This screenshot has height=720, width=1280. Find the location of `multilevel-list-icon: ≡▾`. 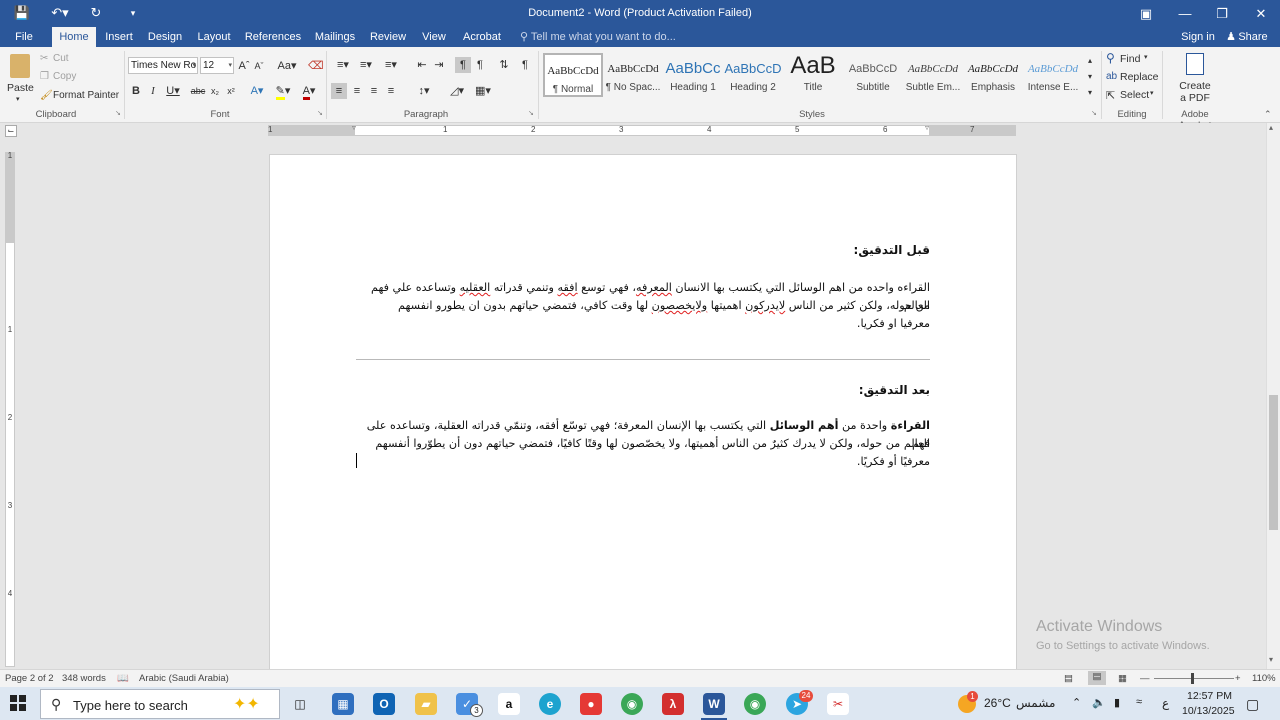

multilevel-list-icon: ≡▾ is located at coordinates (391, 65).